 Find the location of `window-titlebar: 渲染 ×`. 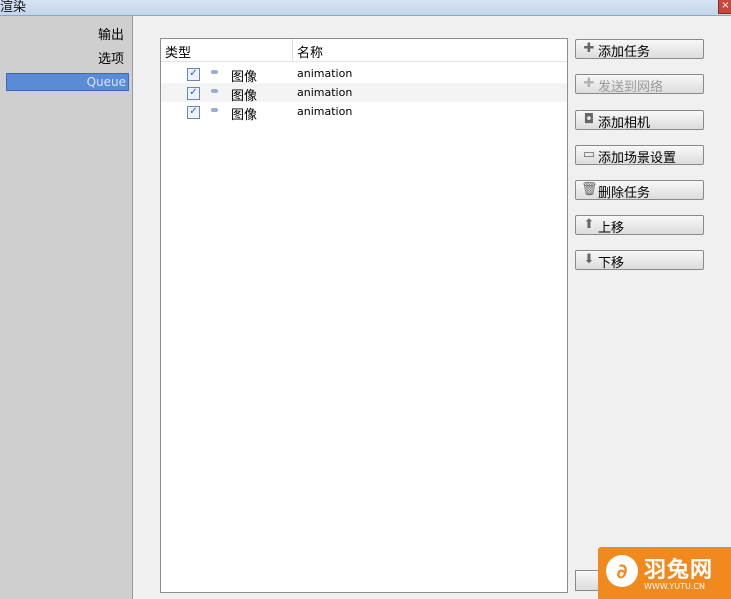

window-titlebar: 渲染 × is located at coordinates (365, 8).